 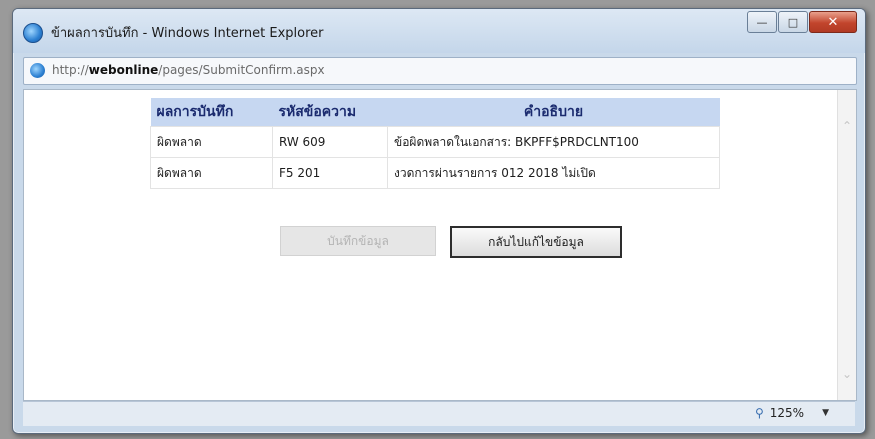 What do you see at coordinates (358, 241) in the screenshot?
I see `save-data-button: บันทึกข้อมูล` at bounding box center [358, 241].